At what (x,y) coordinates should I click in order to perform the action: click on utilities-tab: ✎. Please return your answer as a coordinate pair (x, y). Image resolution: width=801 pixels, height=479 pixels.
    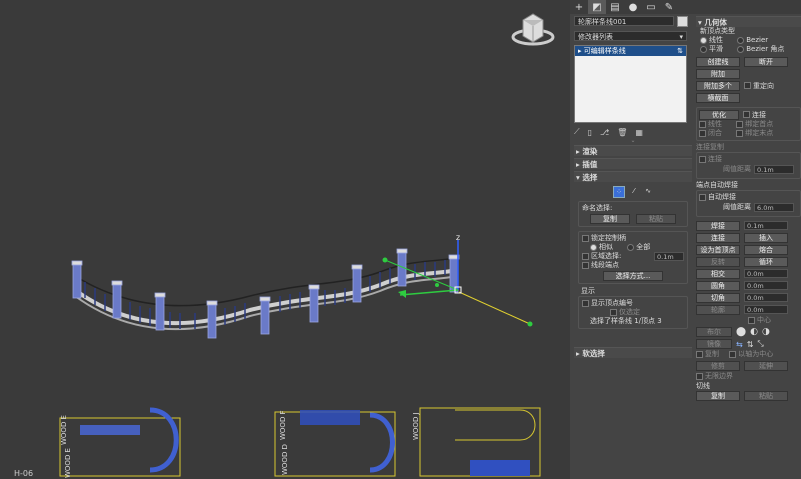
    Looking at the image, I should click on (669, 7).